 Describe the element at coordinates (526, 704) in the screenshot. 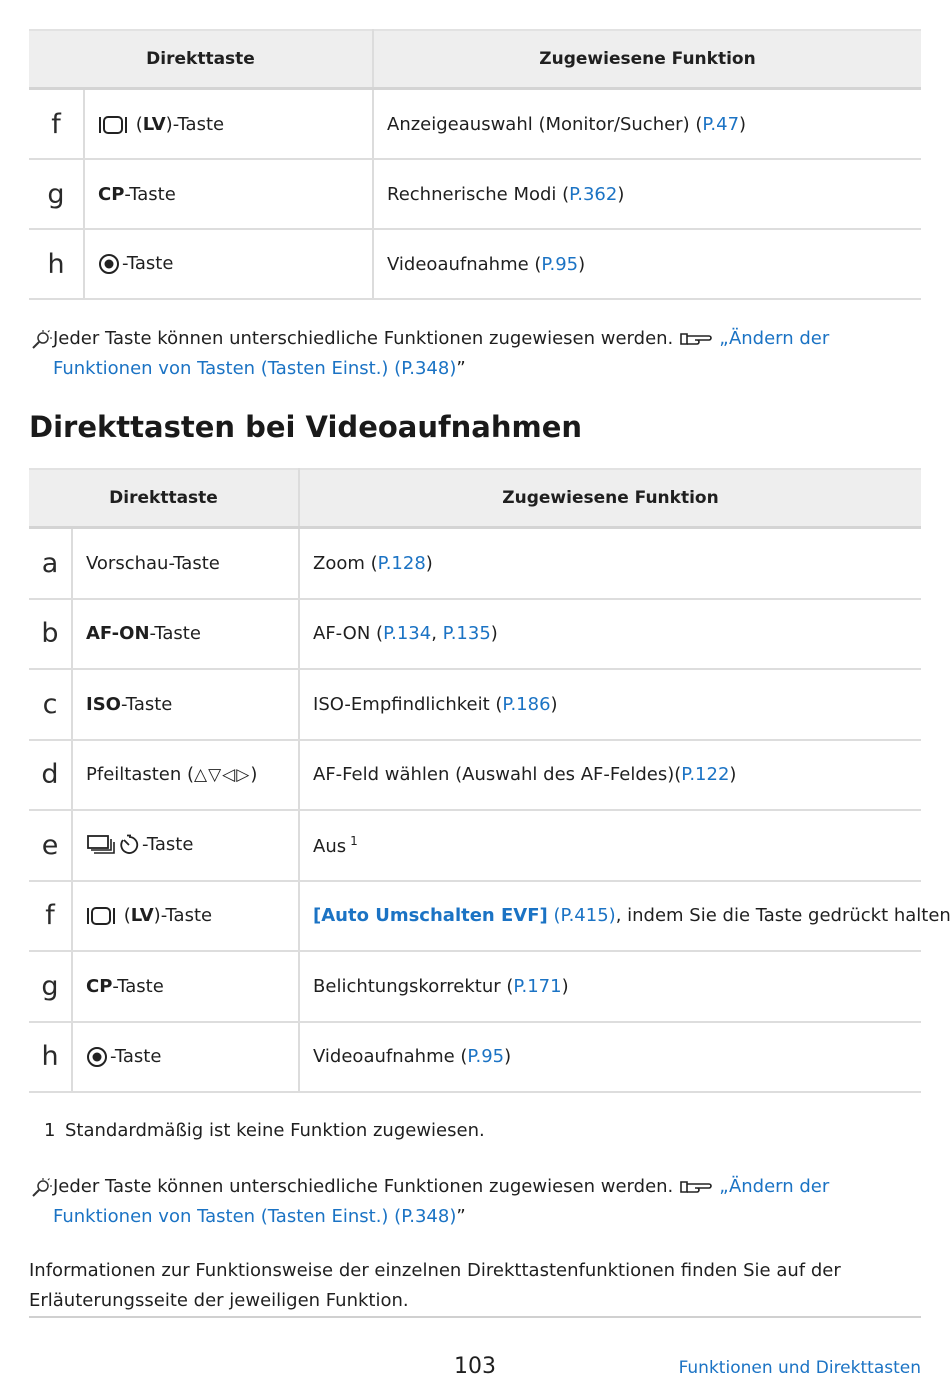

I see `page-ref-link: P.186` at that location.